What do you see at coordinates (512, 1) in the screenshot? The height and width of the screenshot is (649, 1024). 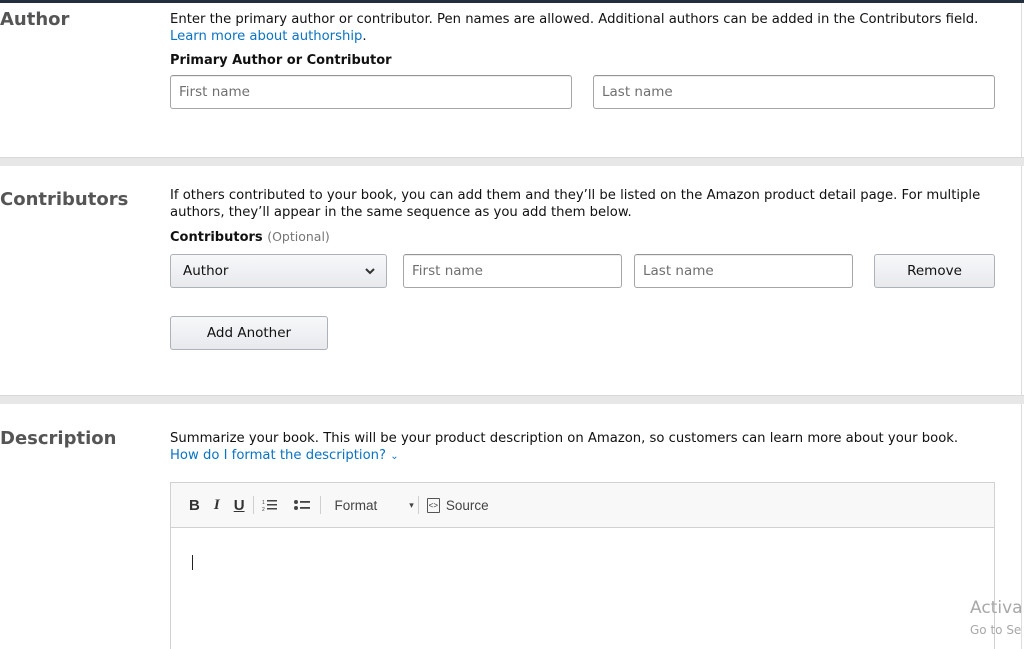 I see `top-nav-bar` at bounding box center [512, 1].